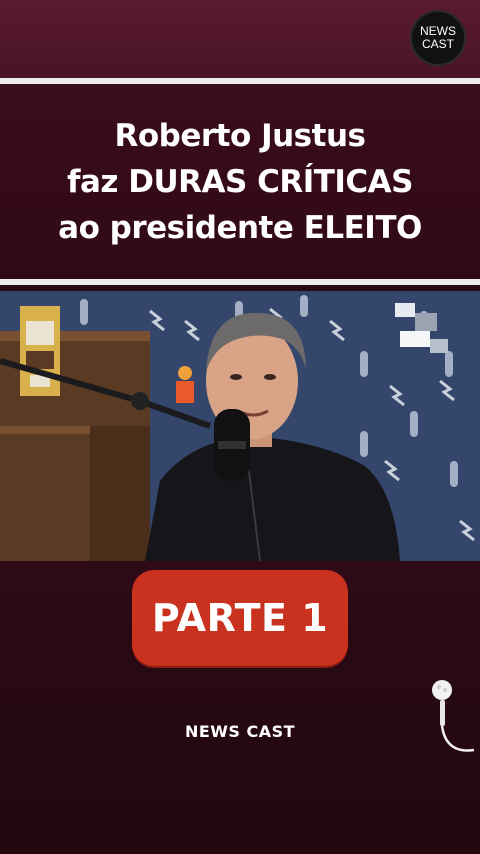 The image size is (480, 854). I want to click on footer-brand: NEWS CAST, so click(240, 731).